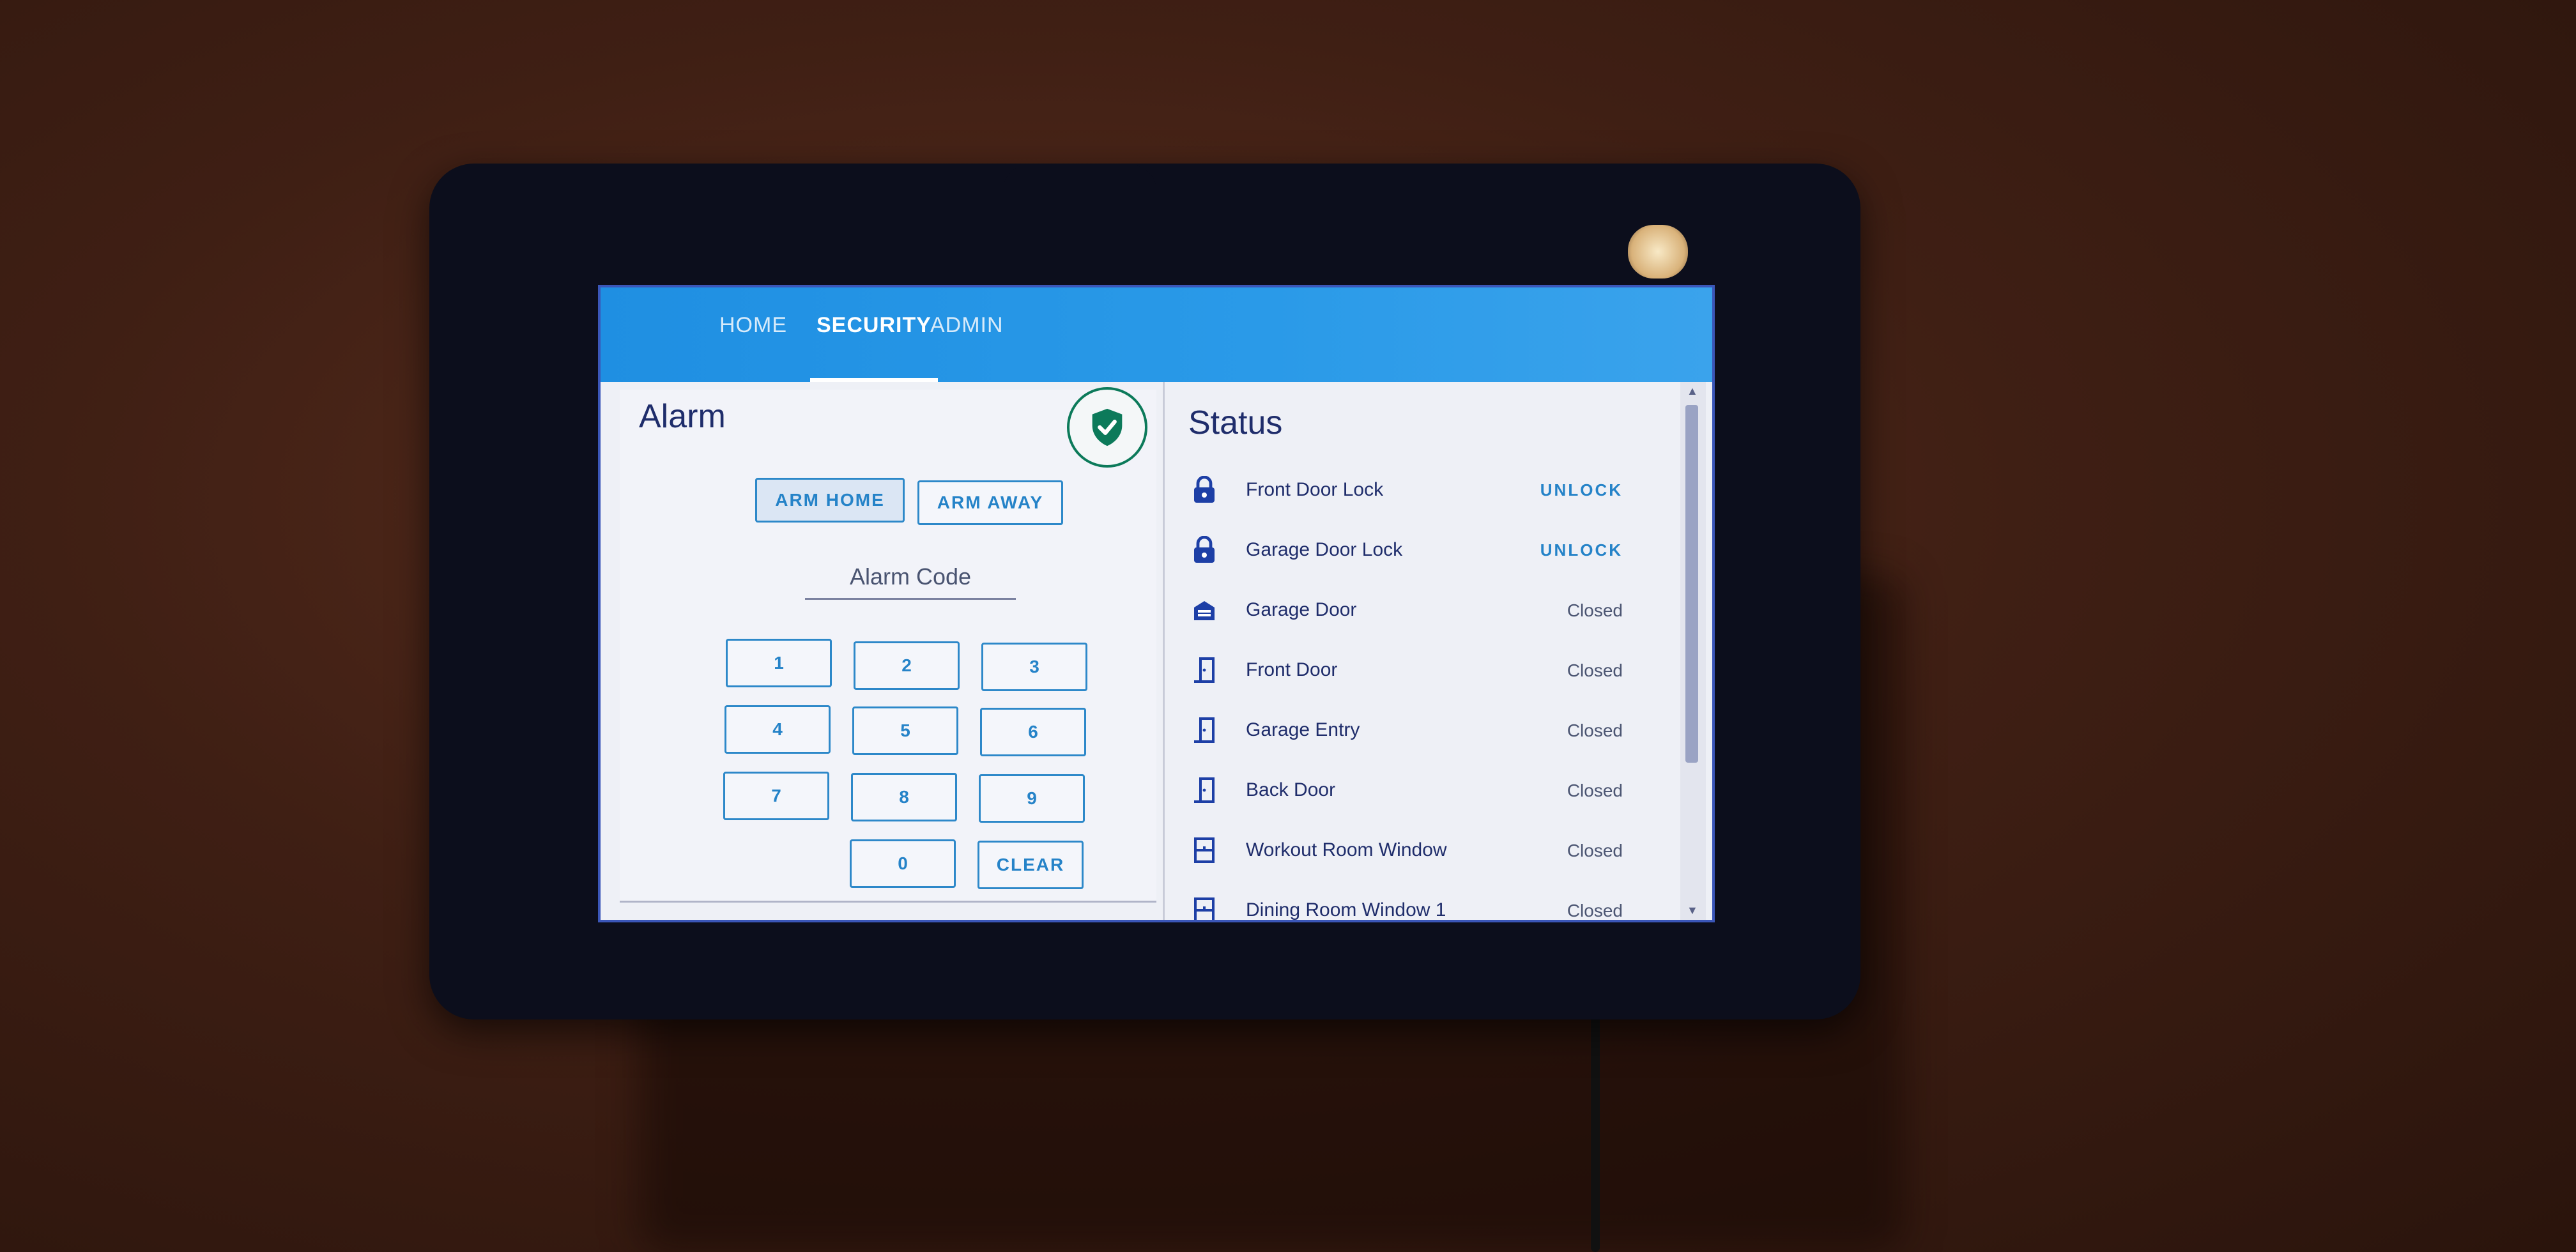  What do you see at coordinates (1235, 422) in the screenshot?
I see `status-title: Status` at bounding box center [1235, 422].